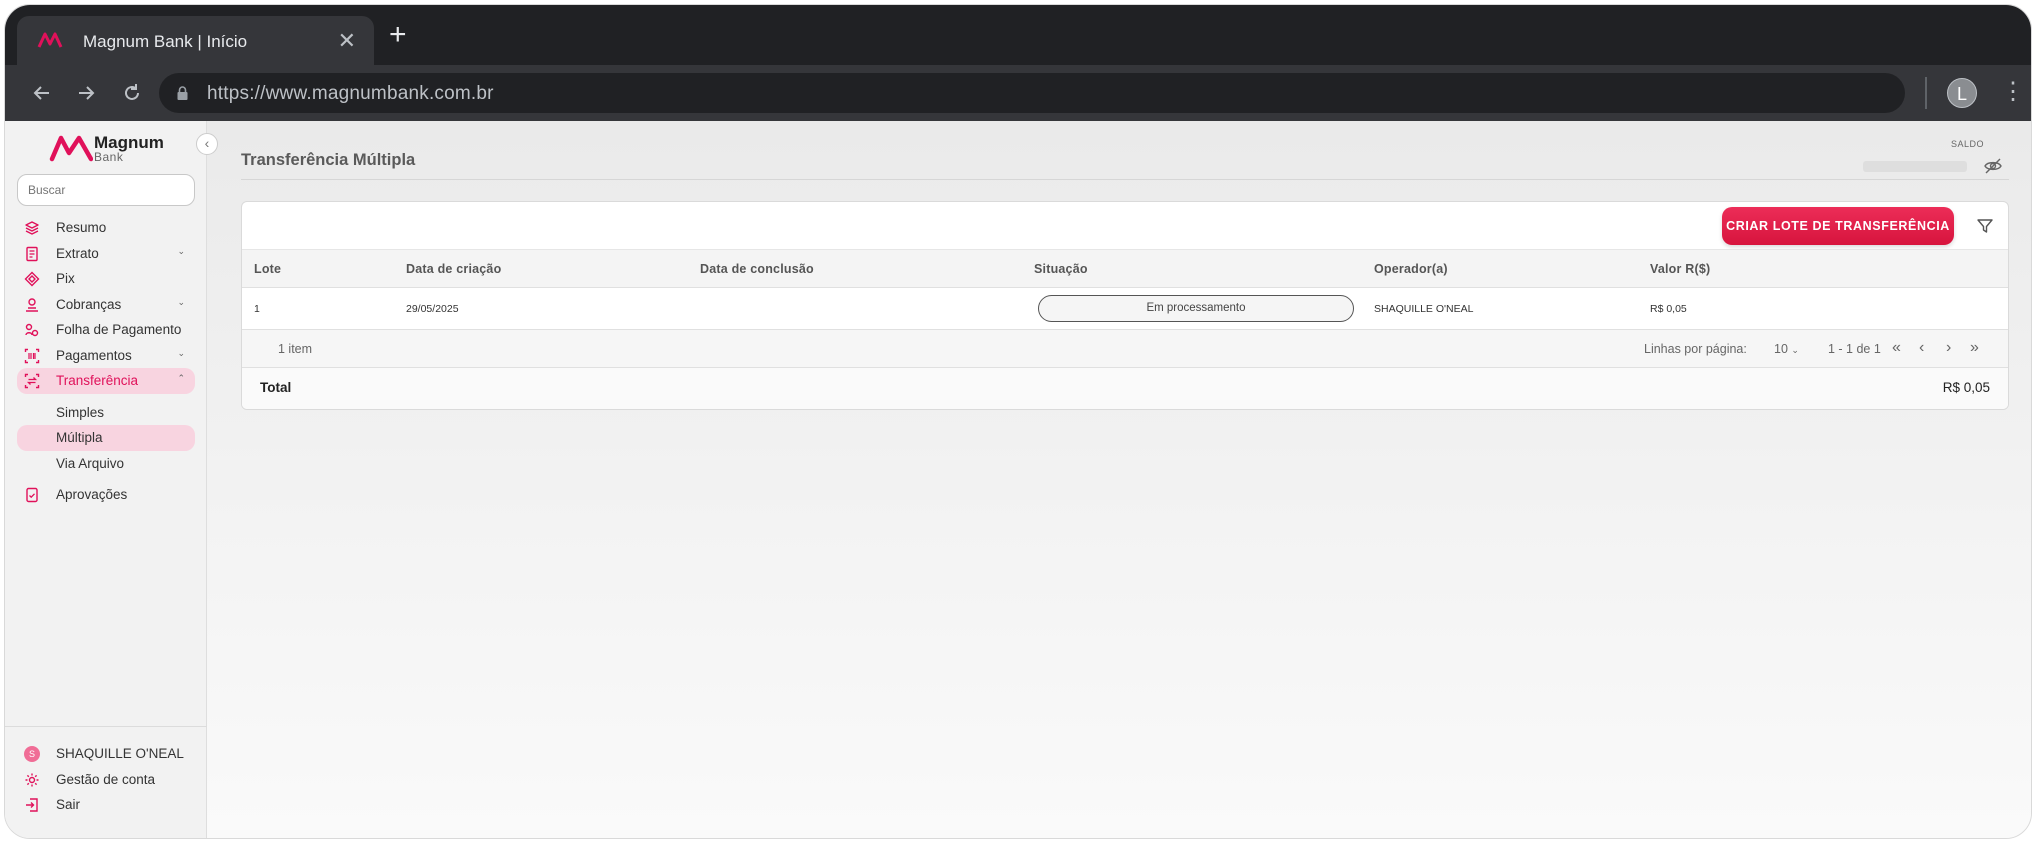 The image size is (2036, 843). I want to click on approval-icon, so click(32, 495).